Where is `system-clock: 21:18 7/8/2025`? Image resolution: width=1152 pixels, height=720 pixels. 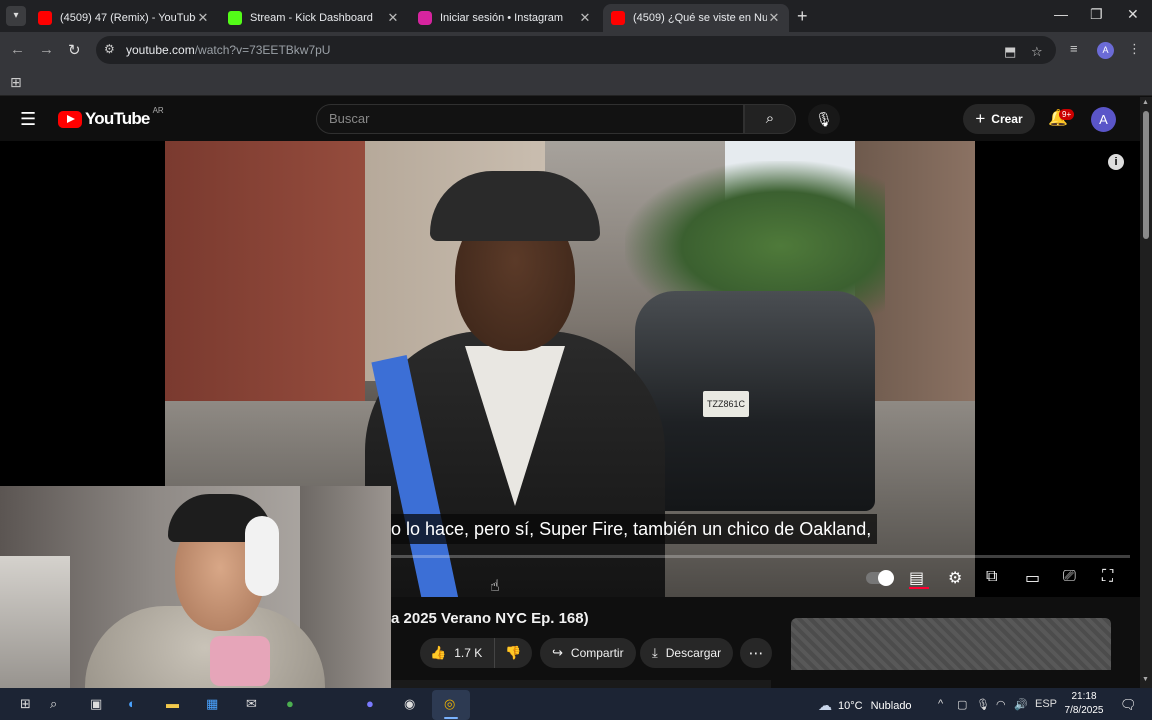 system-clock: 21:18 7/8/2025 is located at coordinates (1084, 704).